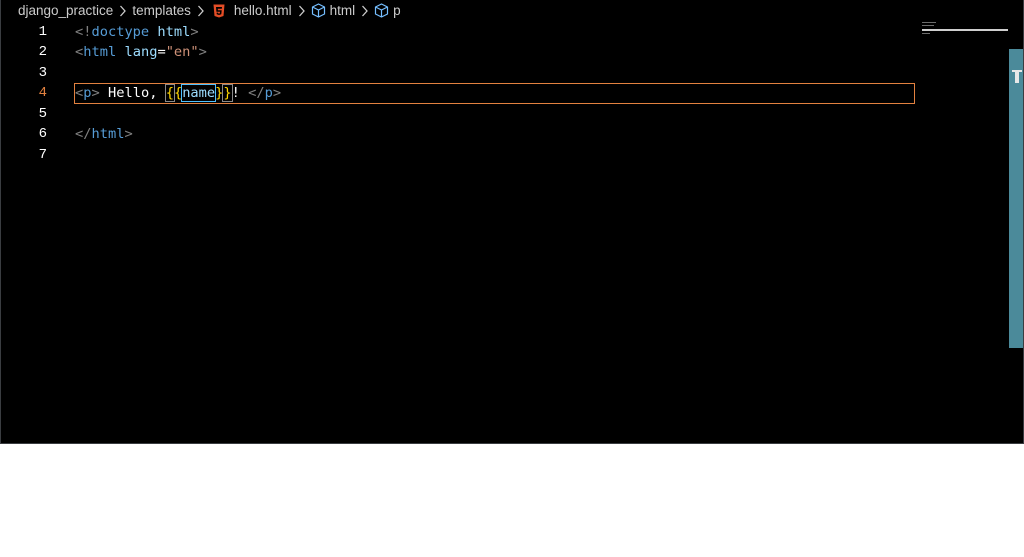  I want to click on code-line-2: <html lang="en">, so click(141, 52).